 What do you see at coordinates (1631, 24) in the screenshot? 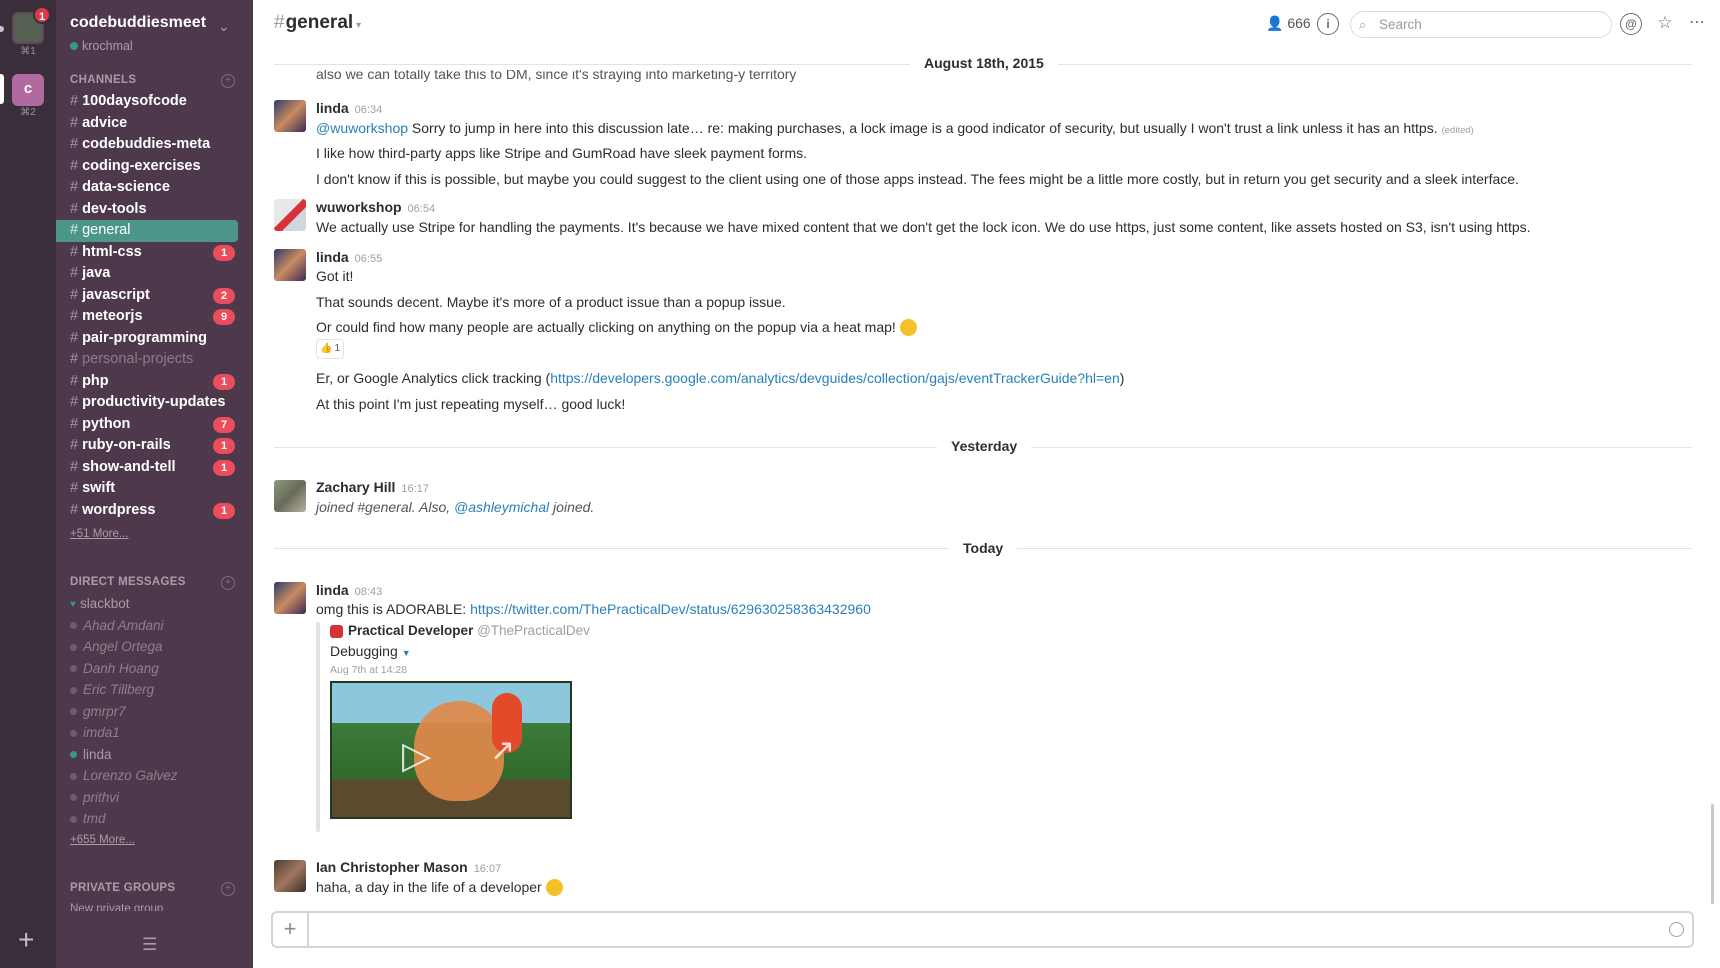
I see `mentions-icon: @` at bounding box center [1631, 24].